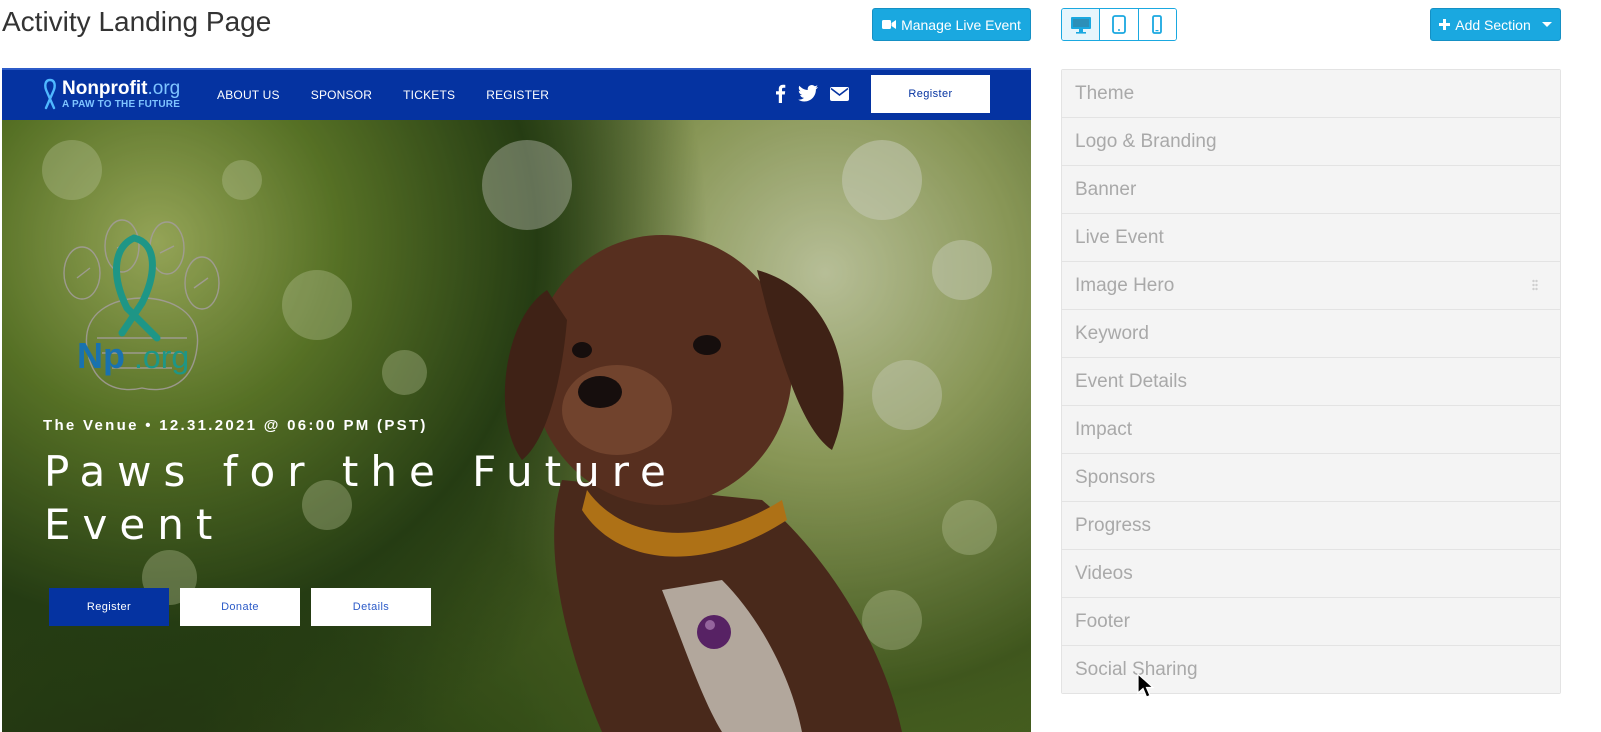 This screenshot has height=732, width=1601. What do you see at coordinates (121, 104) in the screenshot?
I see `brand-tagline: A PAW TO THE FUTURE` at bounding box center [121, 104].